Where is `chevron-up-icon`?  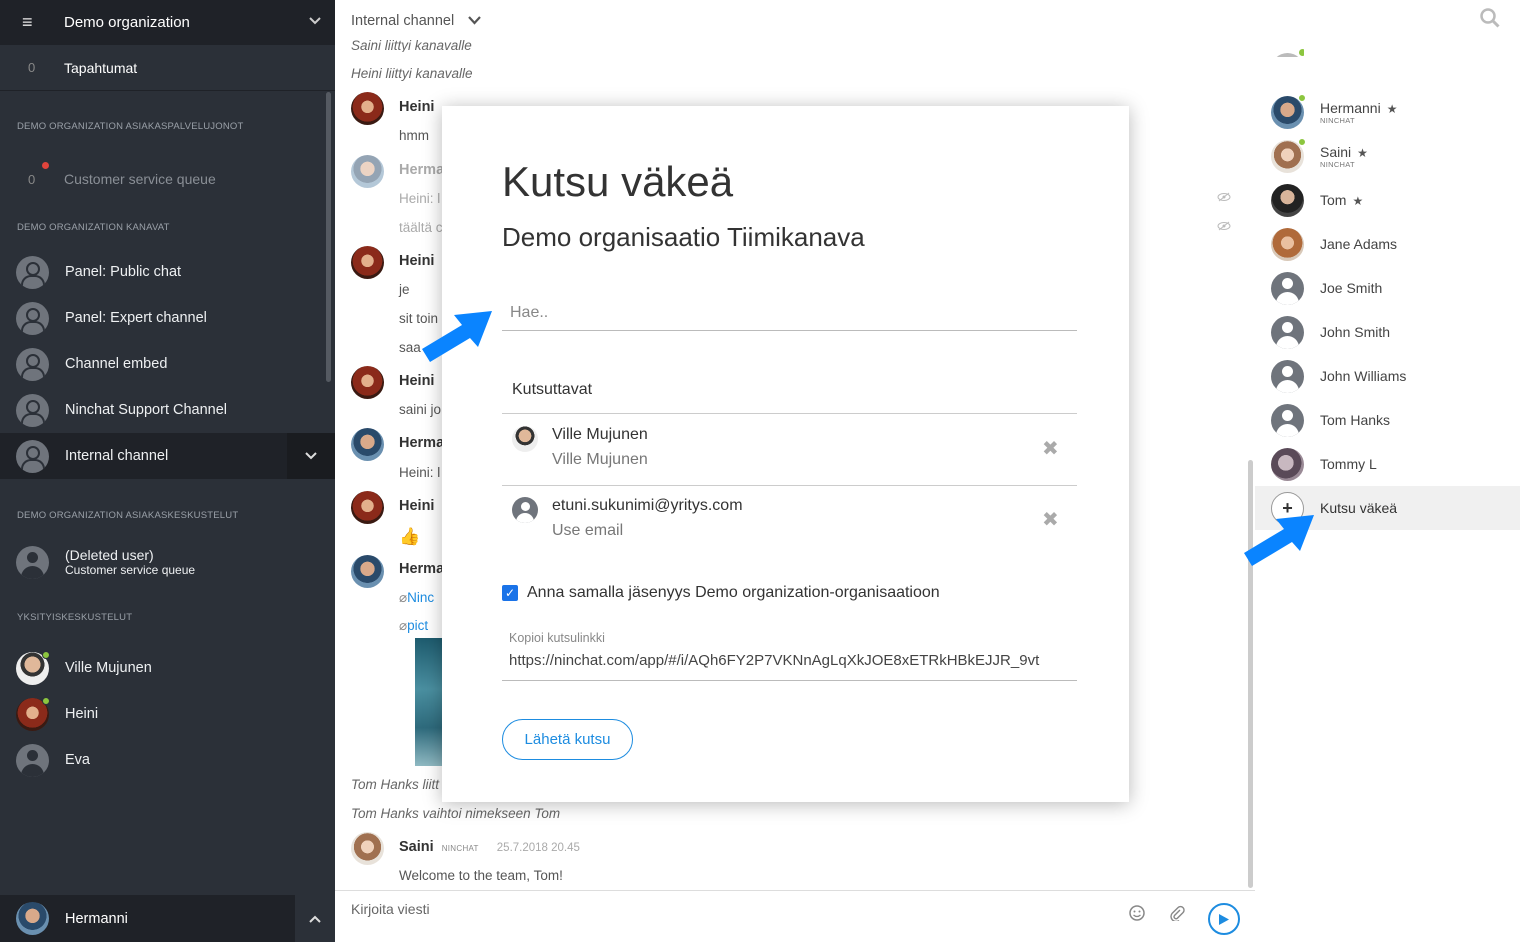
chevron-up-icon is located at coordinates (315, 918).